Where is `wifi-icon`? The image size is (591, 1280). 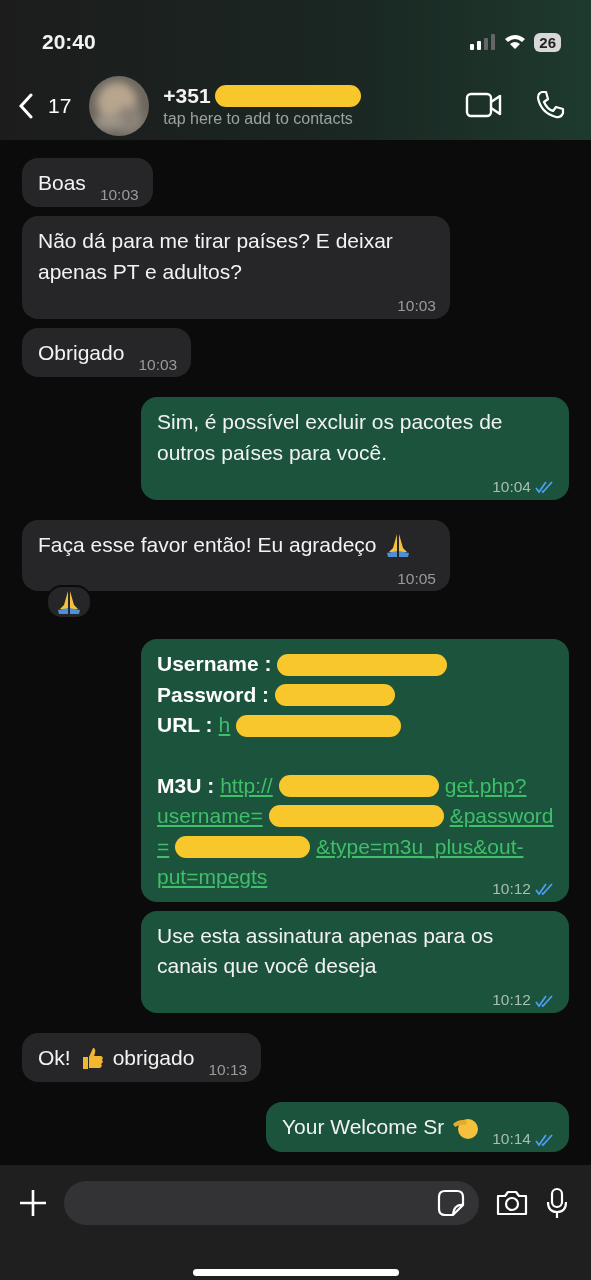
wifi-icon is located at coordinates (515, 42).